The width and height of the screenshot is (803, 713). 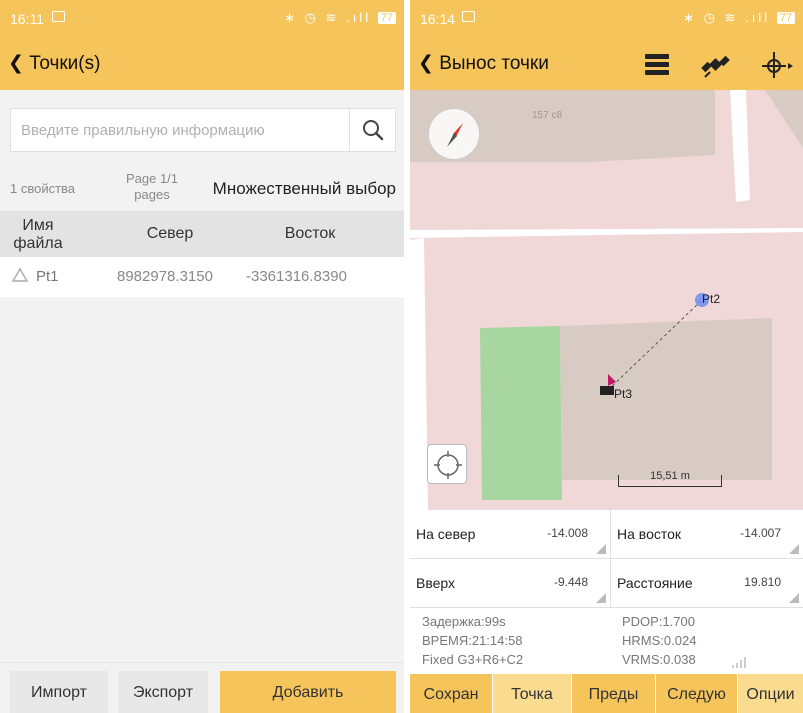 I want to click on column-header-east: Восток, so click(x=310, y=234).